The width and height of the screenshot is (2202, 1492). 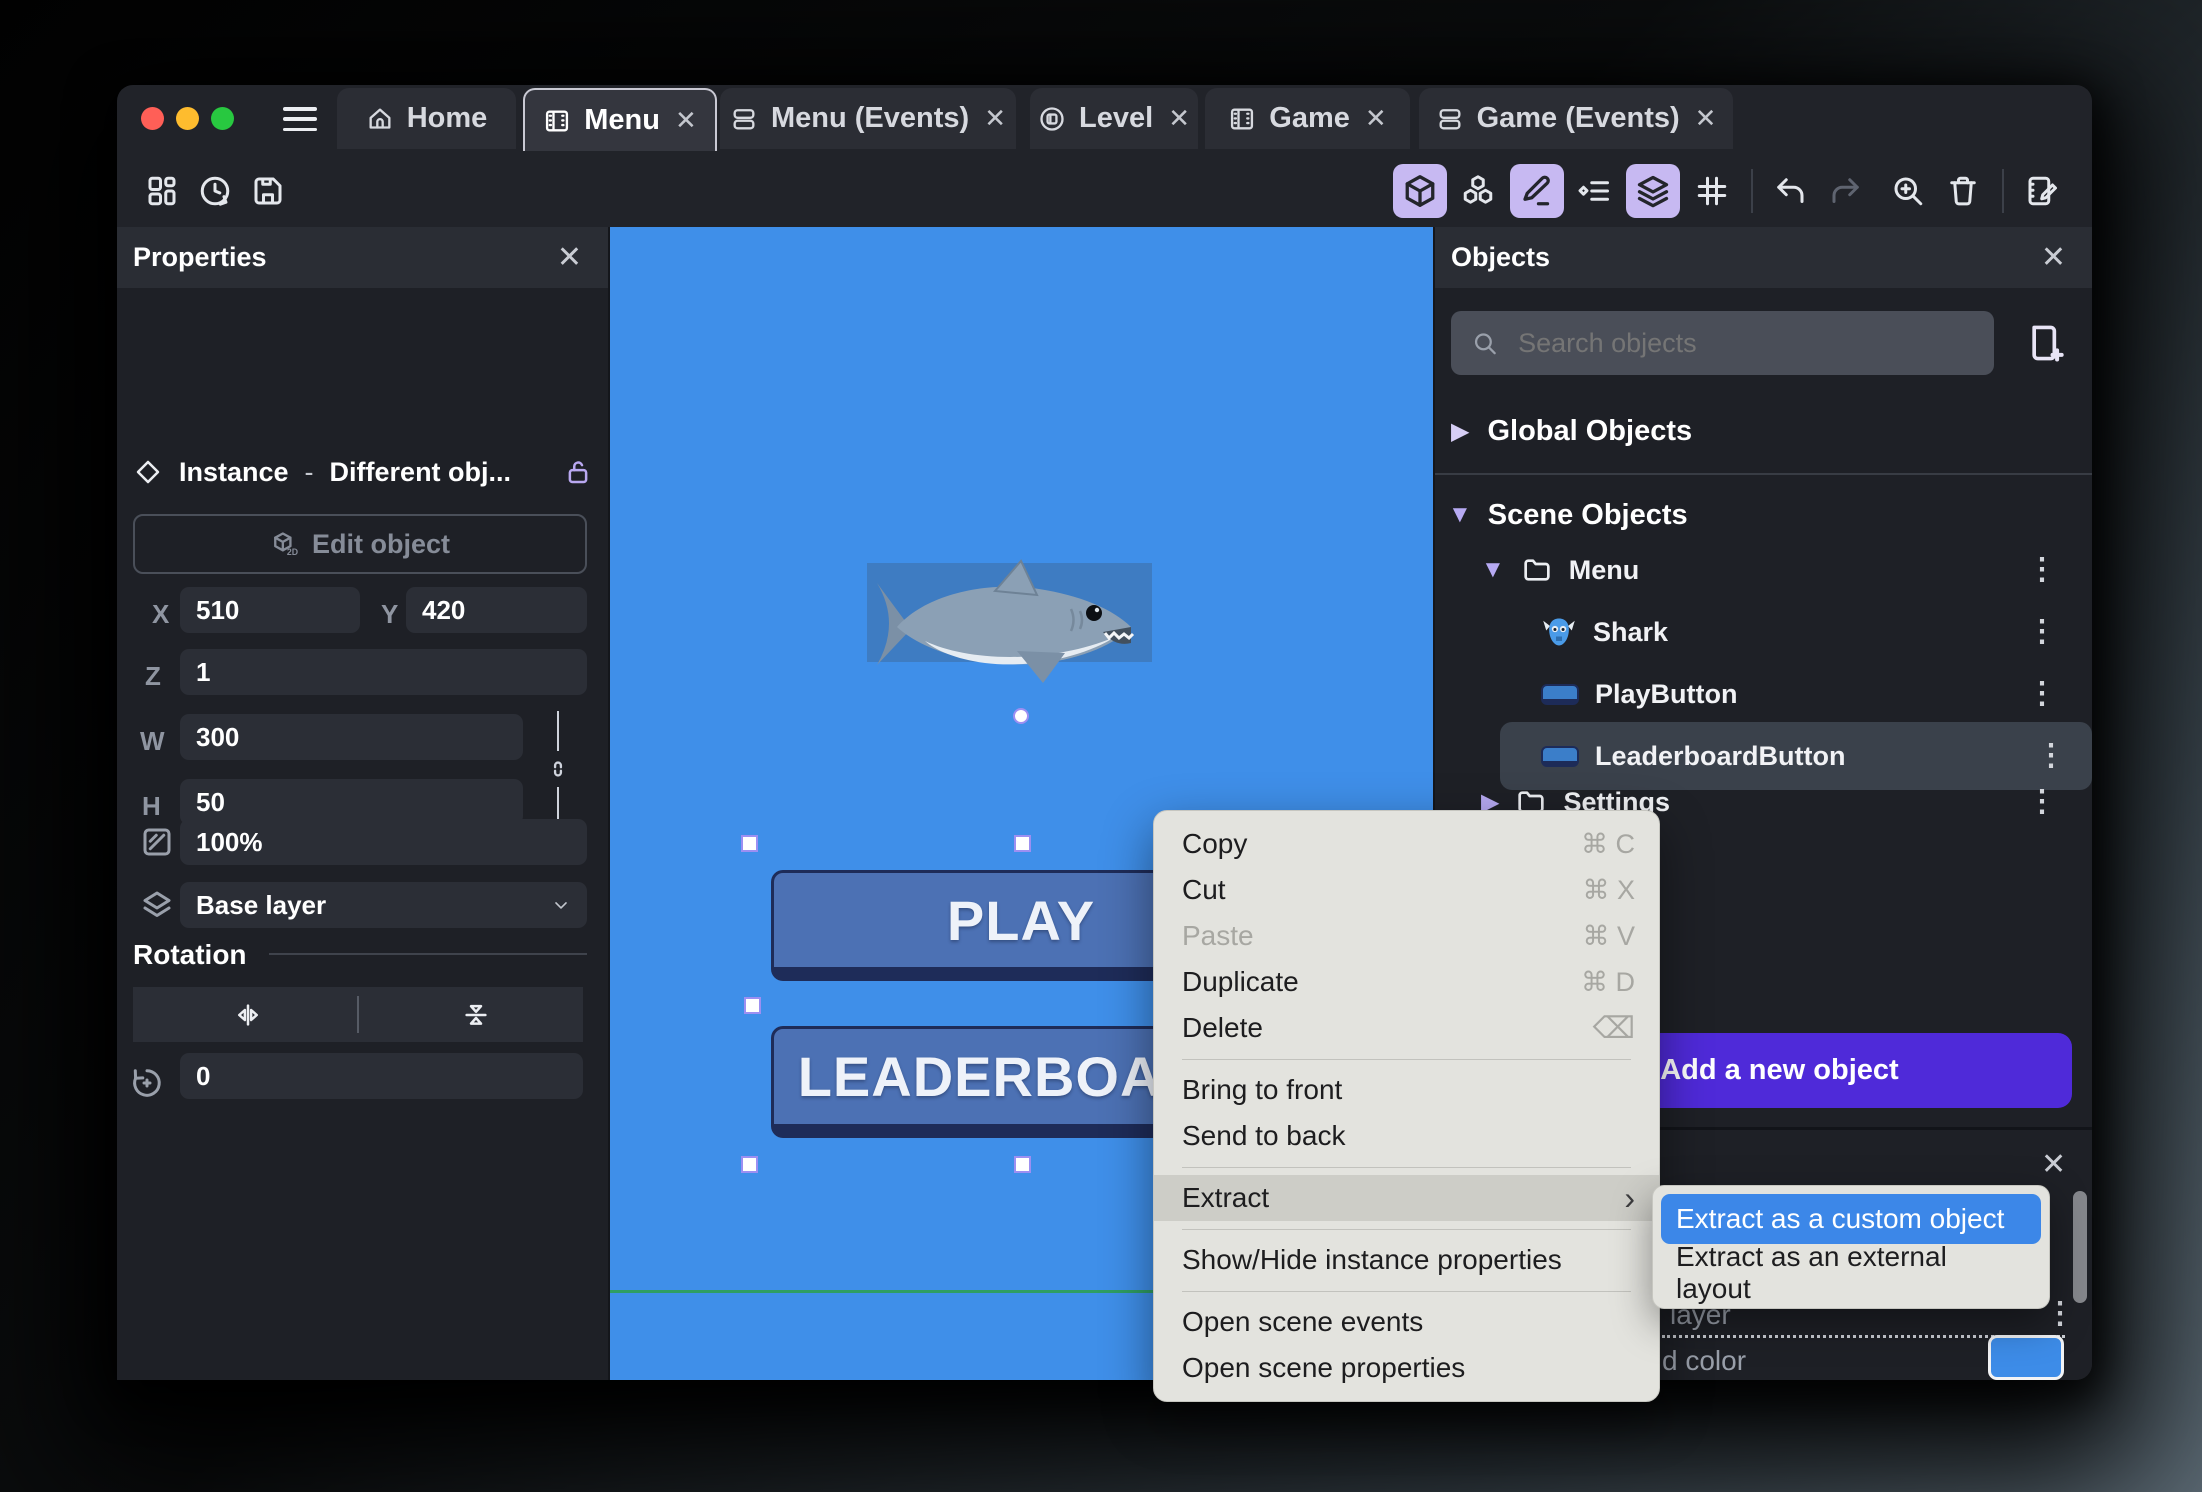 I want to click on global-objects-group: ▶ Global Objects, so click(x=1571, y=431).